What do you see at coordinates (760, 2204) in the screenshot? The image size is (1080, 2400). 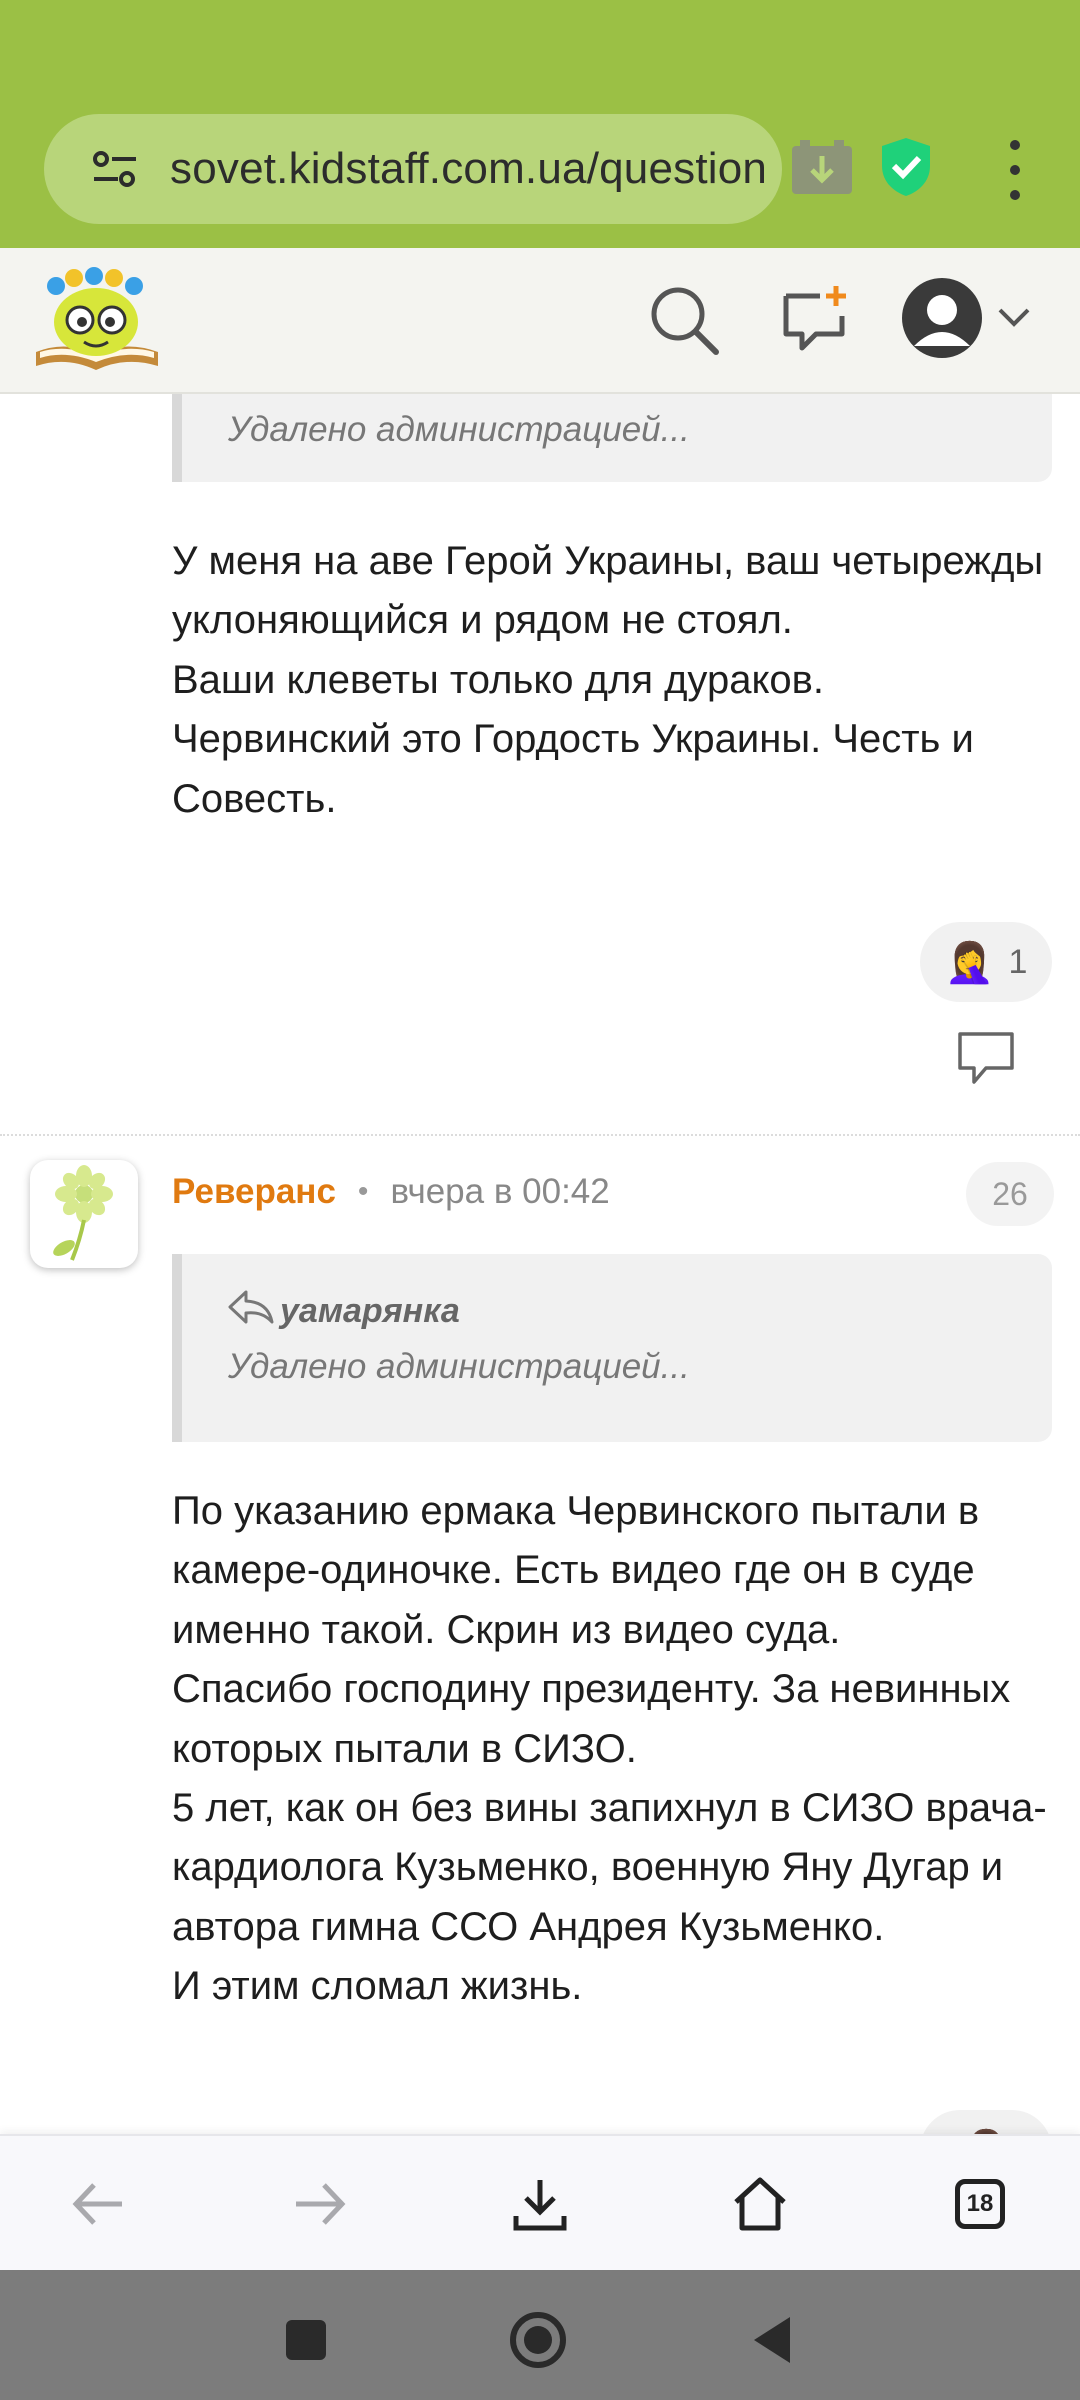 I see `home-icon` at bounding box center [760, 2204].